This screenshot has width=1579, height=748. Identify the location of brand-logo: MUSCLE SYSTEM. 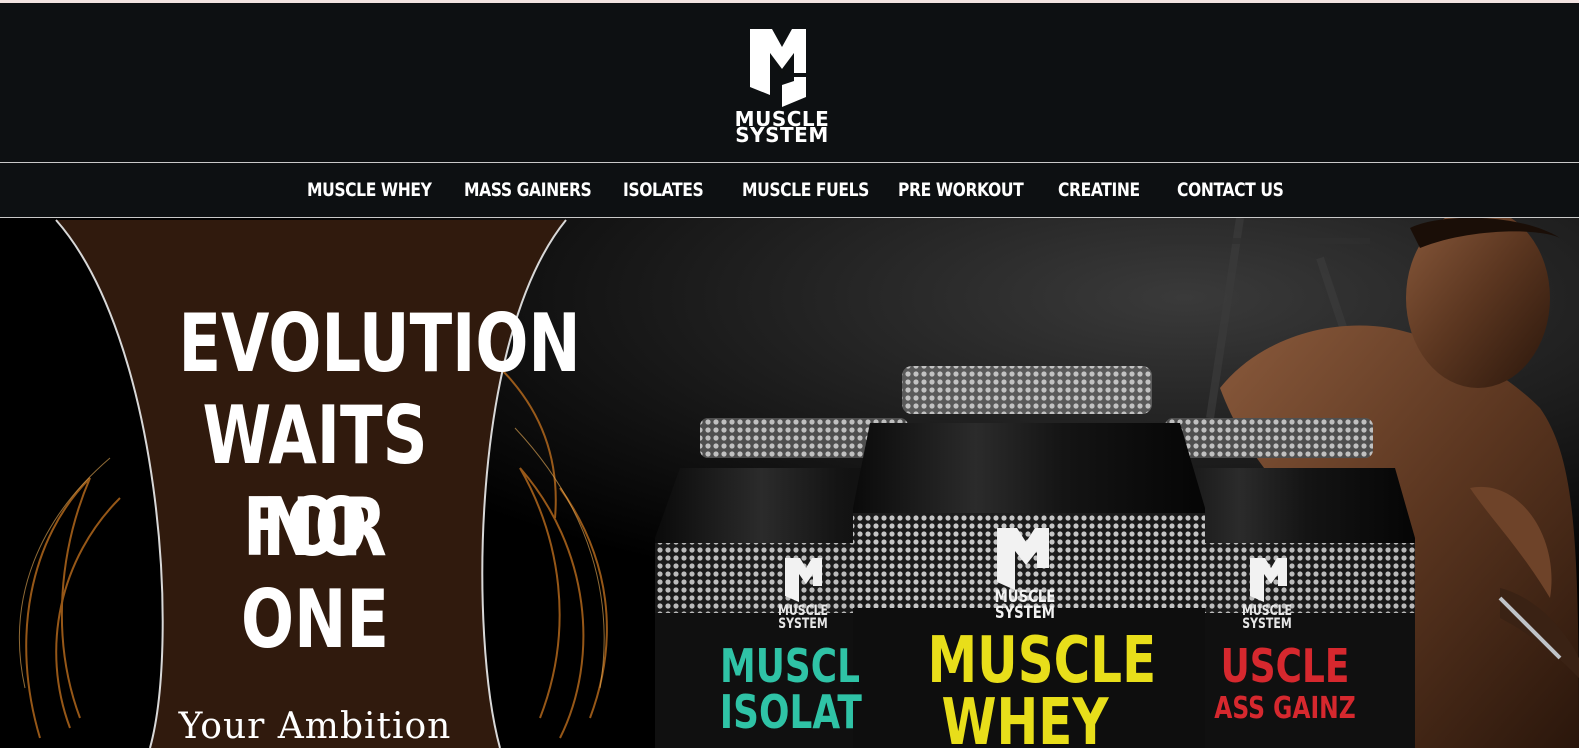
(782, 86).